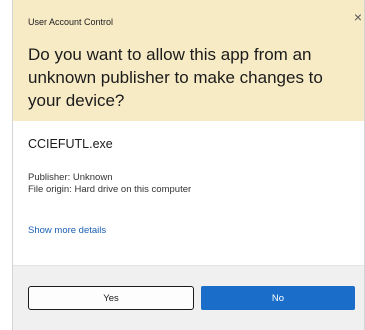 Image resolution: width=365 pixels, height=330 pixels. Describe the element at coordinates (111, 298) in the screenshot. I see `yes-button: Yes` at that location.